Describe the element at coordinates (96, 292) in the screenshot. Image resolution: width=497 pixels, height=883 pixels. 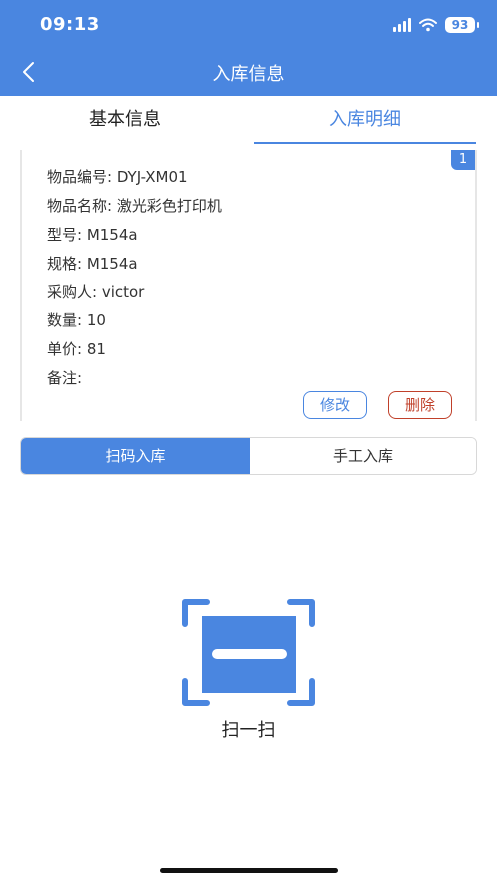
I see `field-purchaser: 采购人: victor` at that location.